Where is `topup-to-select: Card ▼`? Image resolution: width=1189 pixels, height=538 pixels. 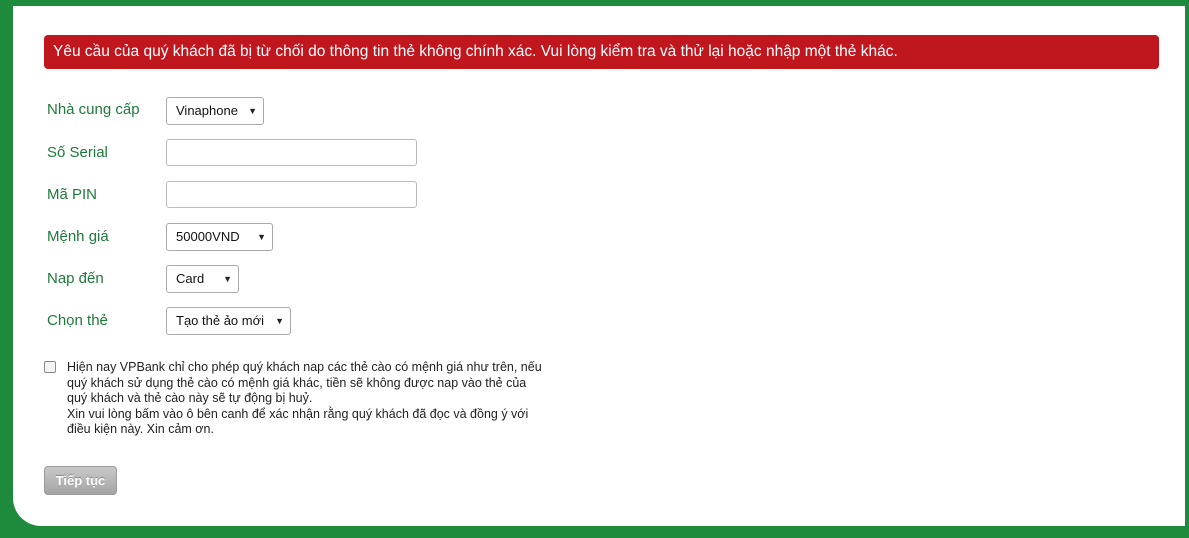 topup-to-select: Card ▼ is located at coordinates (202, 279).